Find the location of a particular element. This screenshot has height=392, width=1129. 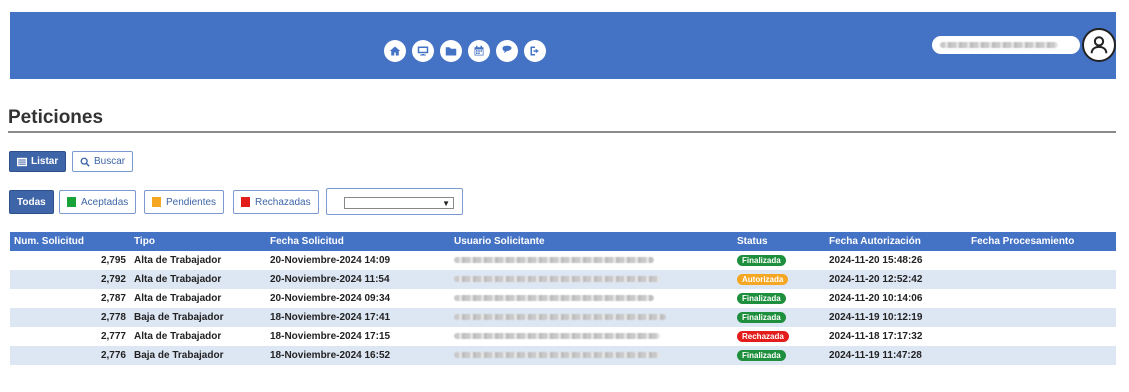

page-title: Peticiones is located at coordinates (56, 117).